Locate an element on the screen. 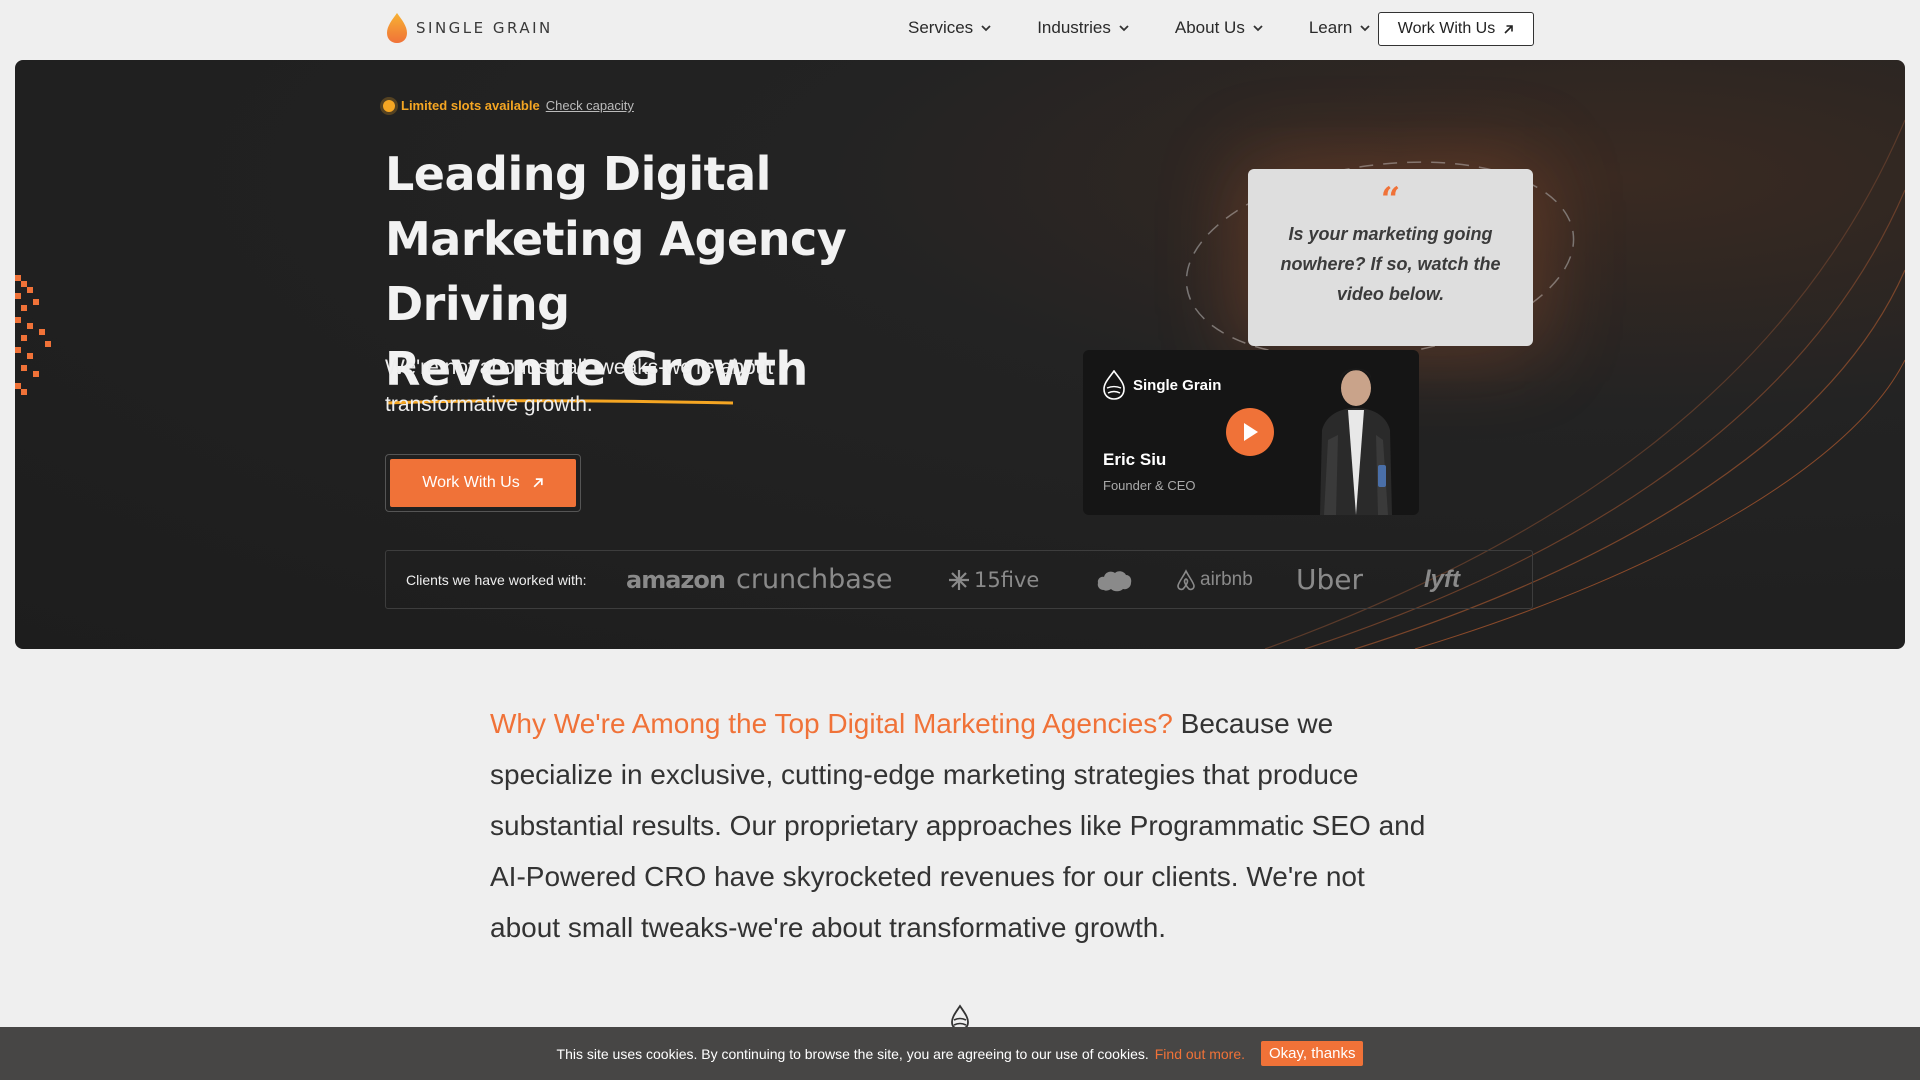  airbnb-belo-icon is located at coordinates (1186, 579).